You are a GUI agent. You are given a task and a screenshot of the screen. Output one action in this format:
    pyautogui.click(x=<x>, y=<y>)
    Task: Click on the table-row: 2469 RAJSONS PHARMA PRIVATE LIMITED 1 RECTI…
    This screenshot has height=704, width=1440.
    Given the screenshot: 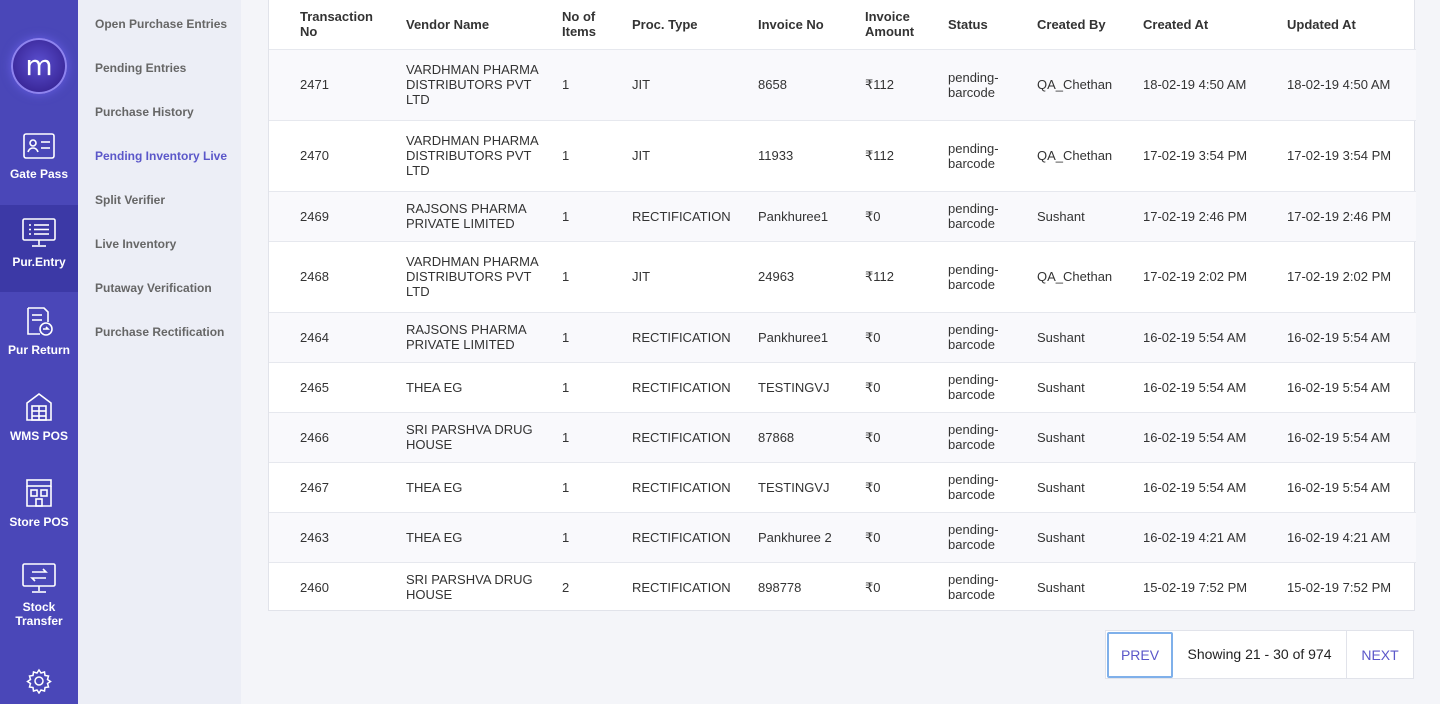 What is the action you would take?
    pyautogui.click(x=842, y=216)
    